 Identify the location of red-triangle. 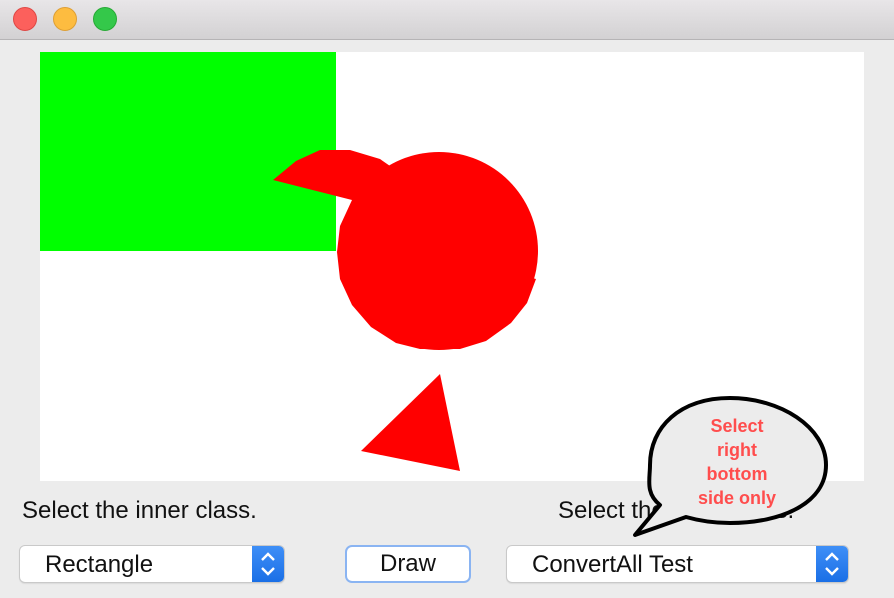
(410, 422).